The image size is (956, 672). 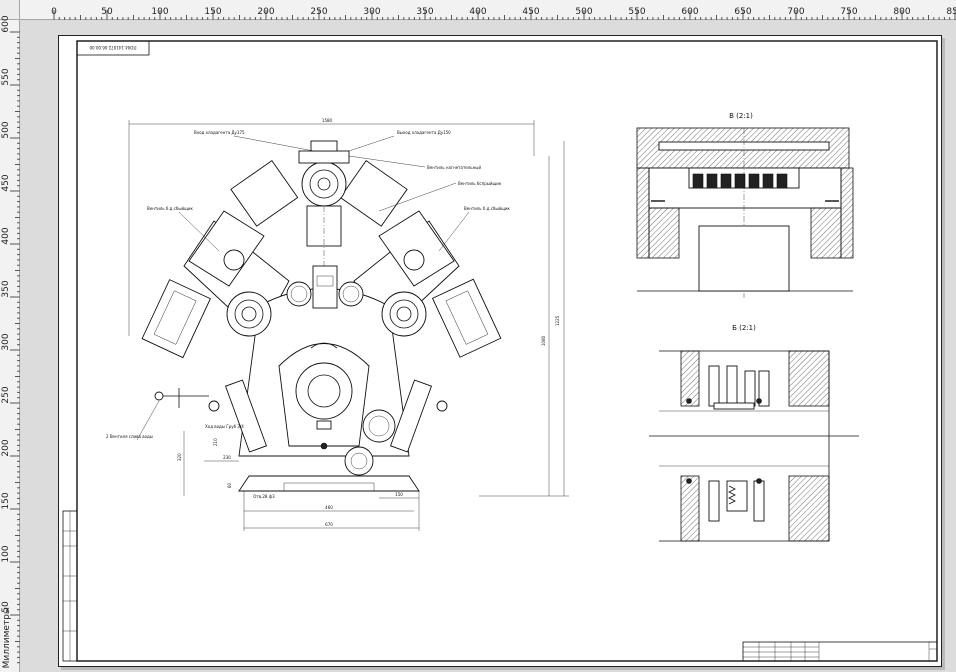 What do you see at coordinates (54, 12) in the screenshot?
I see `ruler-top-label: 0` at bounding box center [54, 12].